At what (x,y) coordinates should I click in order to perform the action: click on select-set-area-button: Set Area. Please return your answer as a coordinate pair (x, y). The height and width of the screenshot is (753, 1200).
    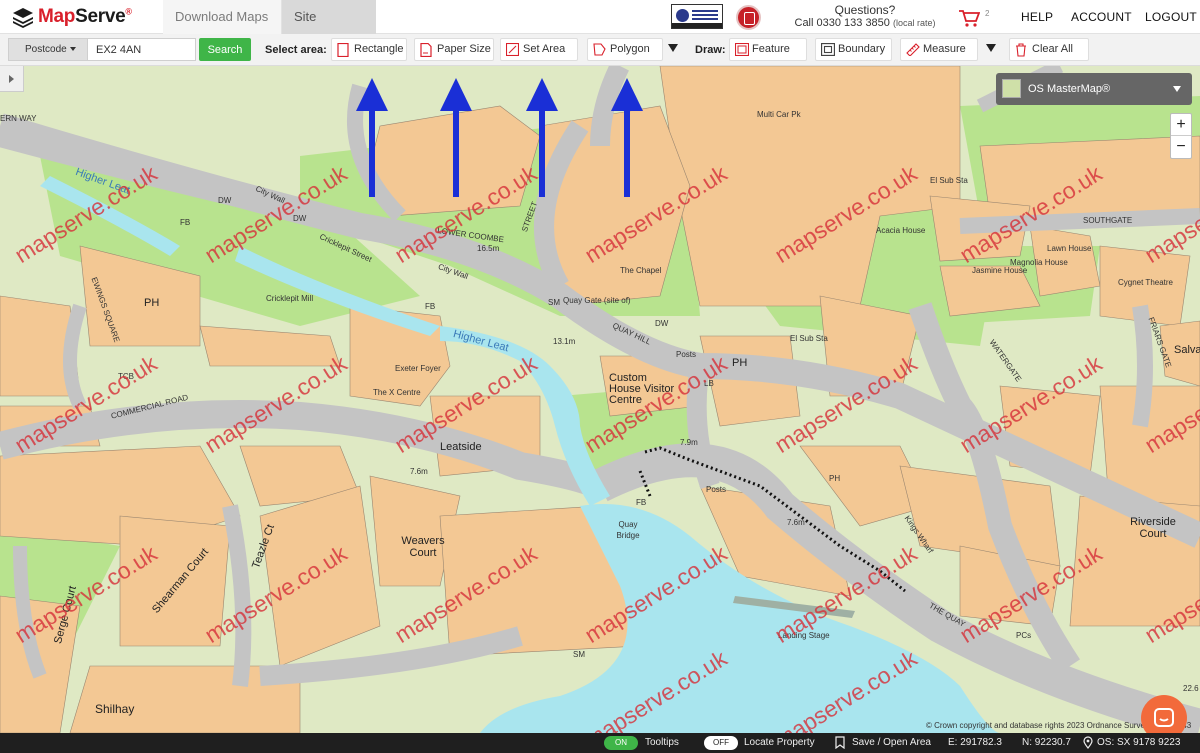
    Looking at the image, I should click on (539, 49).